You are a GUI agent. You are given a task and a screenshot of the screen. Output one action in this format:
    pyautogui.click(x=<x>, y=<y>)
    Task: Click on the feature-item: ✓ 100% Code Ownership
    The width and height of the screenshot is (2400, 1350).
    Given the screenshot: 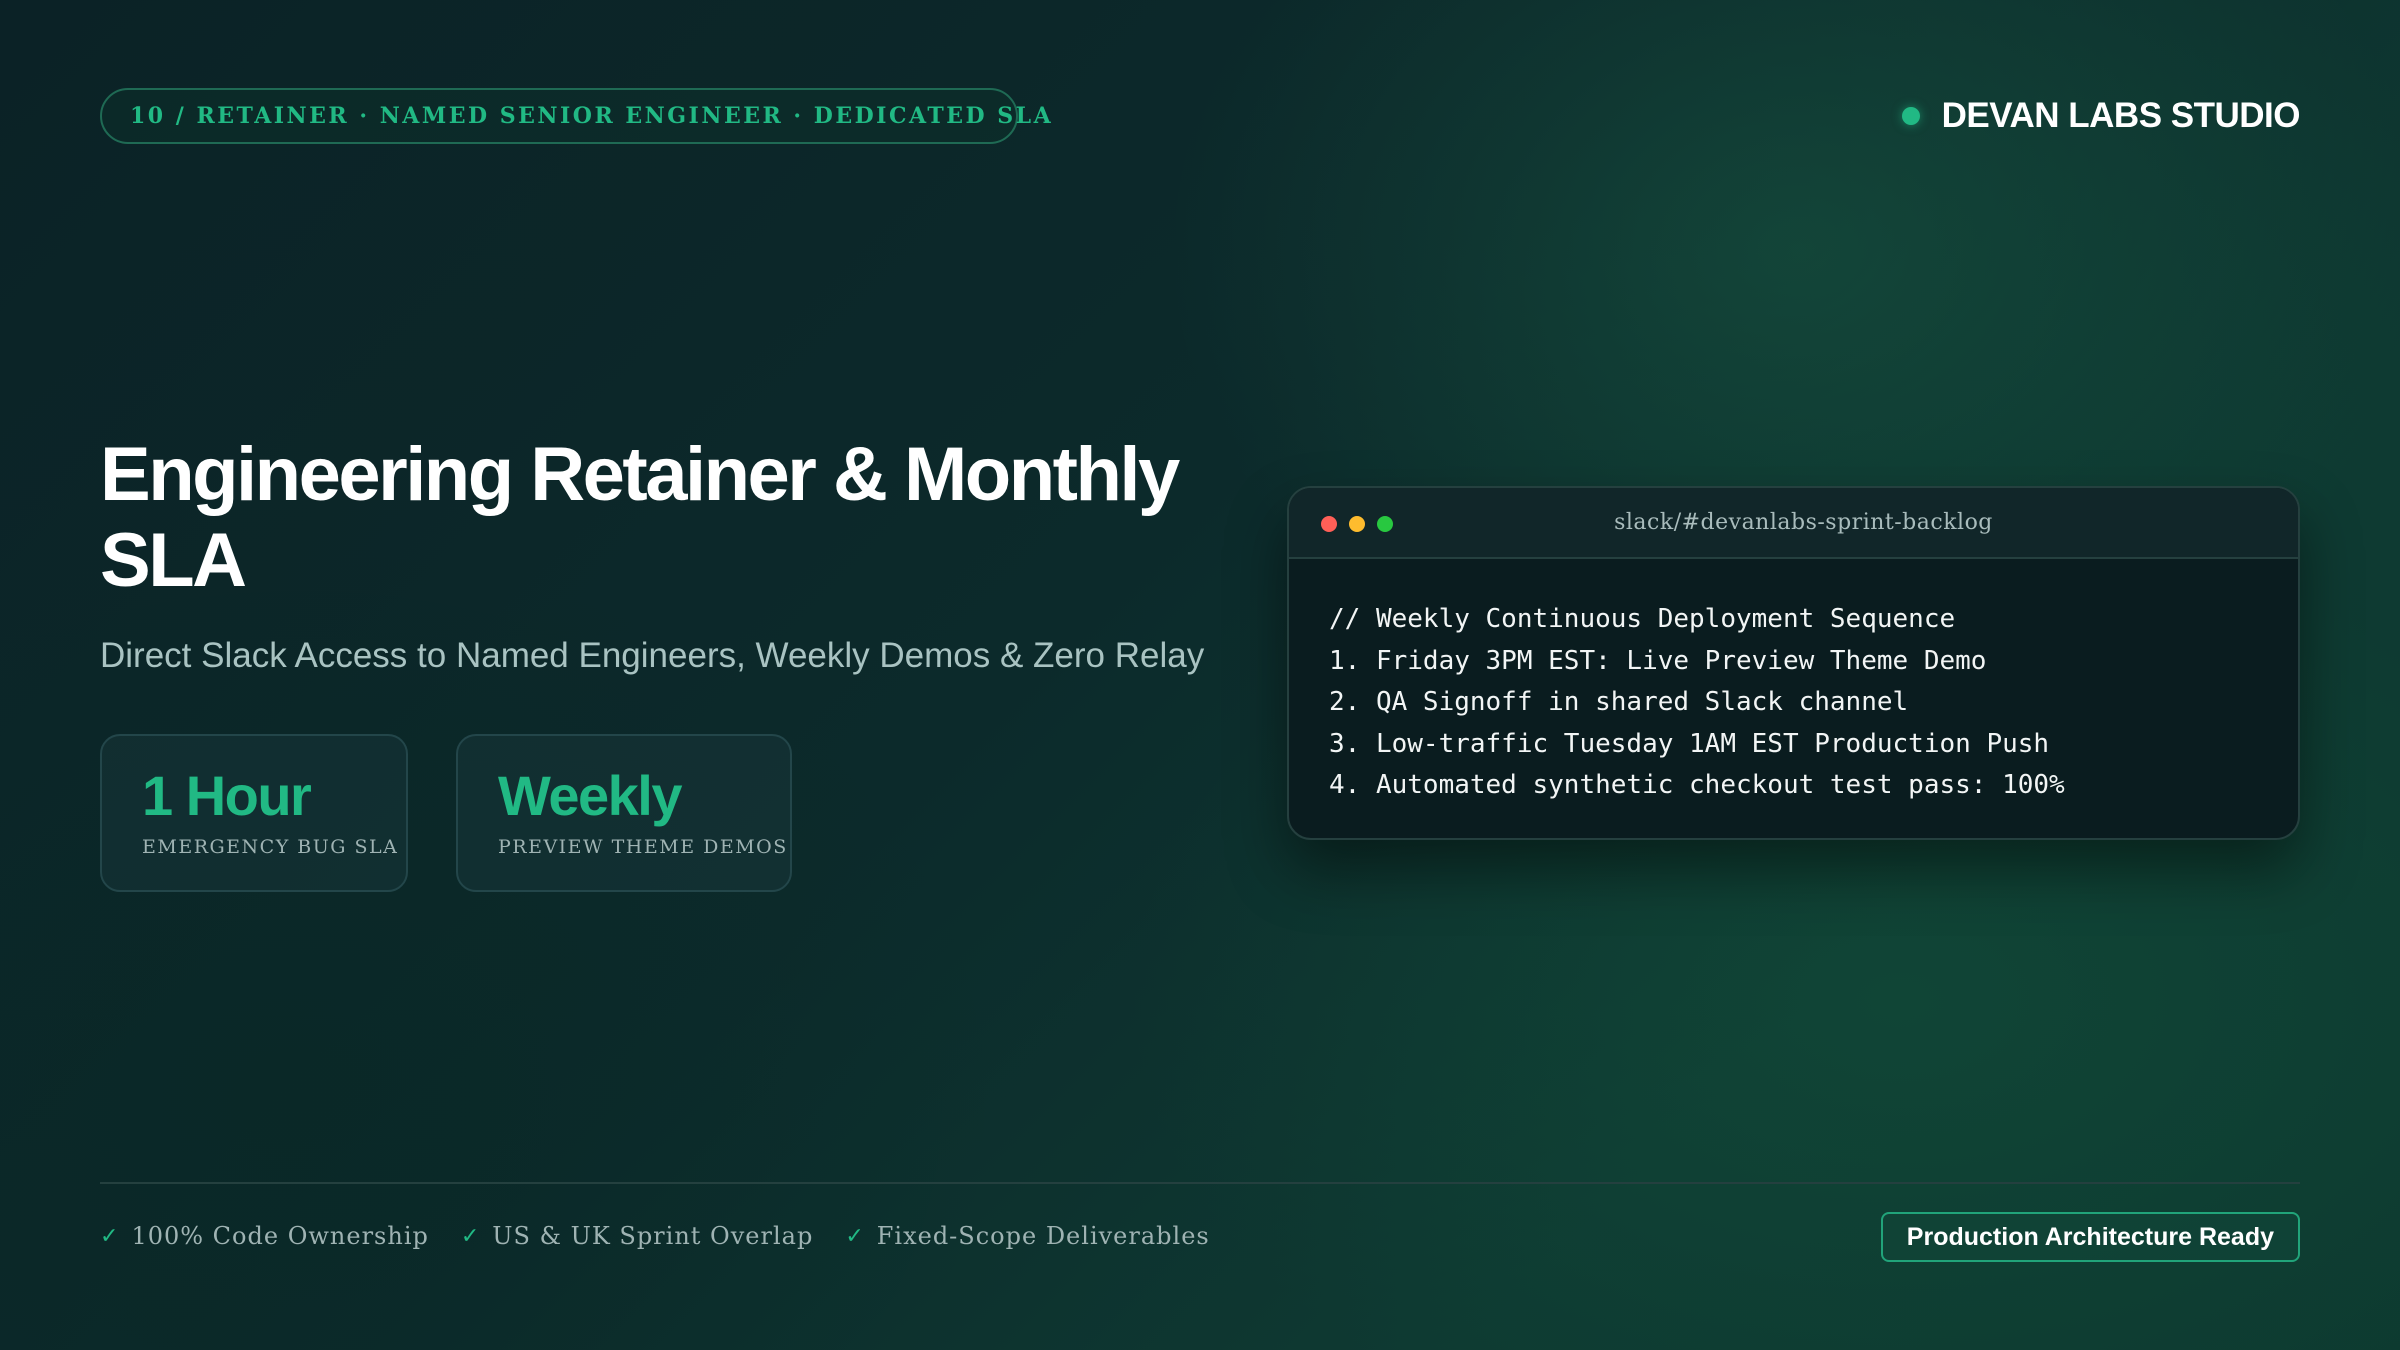 What is the action you would take?
    pyautogui.click(x=264, y=1236)
    